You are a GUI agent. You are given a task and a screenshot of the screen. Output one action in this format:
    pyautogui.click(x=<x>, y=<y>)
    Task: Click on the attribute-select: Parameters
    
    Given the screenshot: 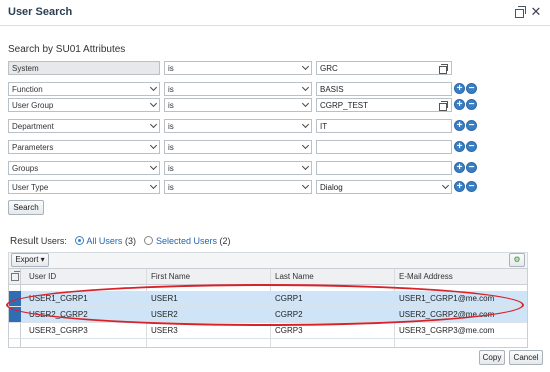 What is the action you would take?
    pyautogui.click(x=84, y=147)
    